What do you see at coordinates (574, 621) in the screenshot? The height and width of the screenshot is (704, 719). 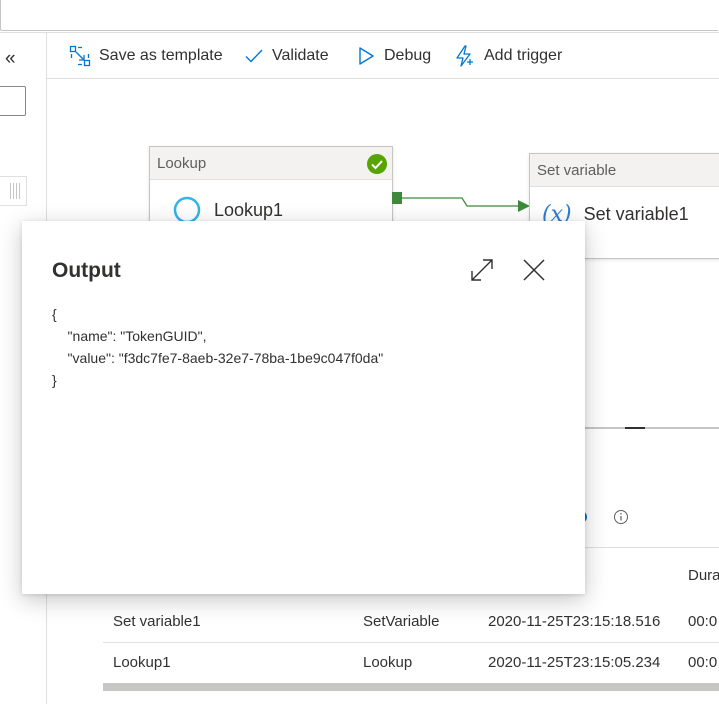 I see `run-start-cell: 2020-11-25T23:15:18.516` at bounding box center [574, 621].